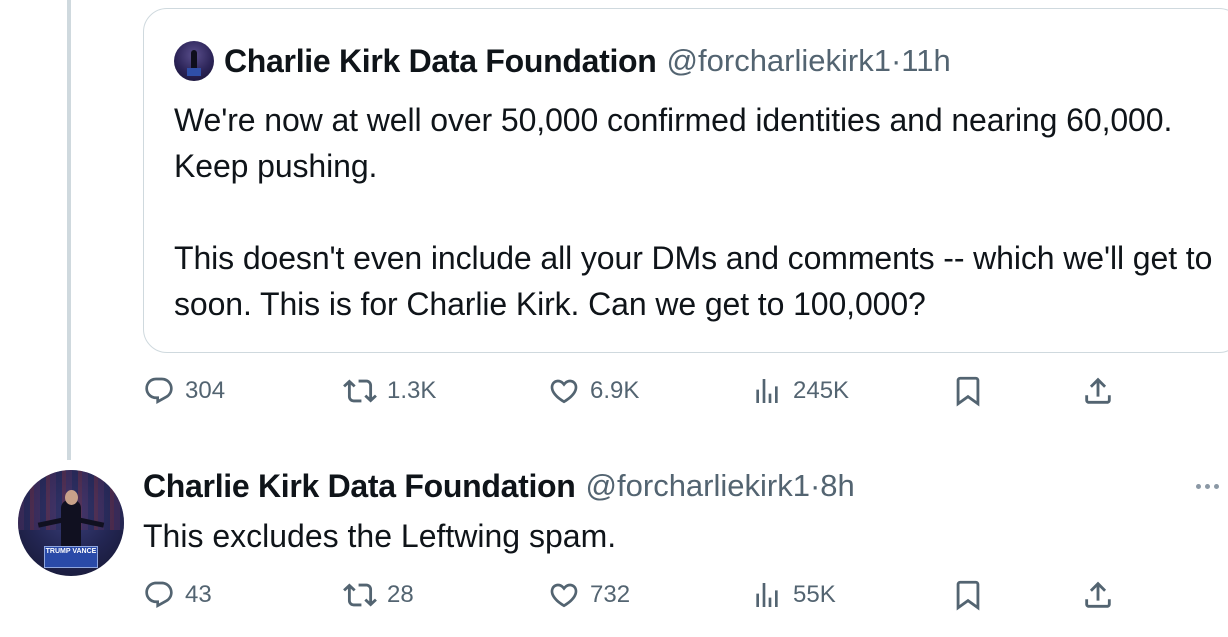 The image size is (1228, 637). I want to click on like-button: 6.9K, so click(593, 391).